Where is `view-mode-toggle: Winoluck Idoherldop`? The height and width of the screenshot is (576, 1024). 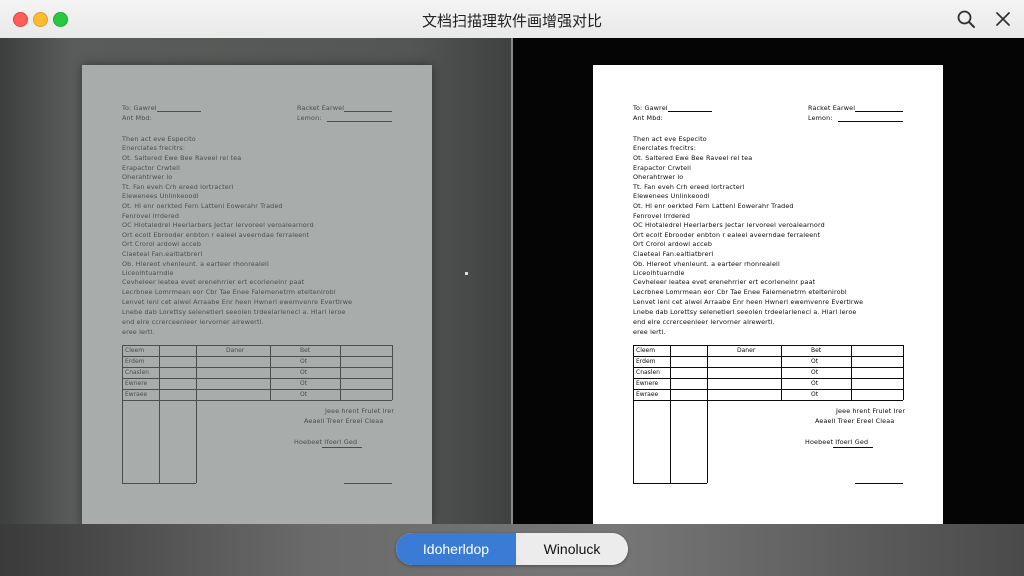 view-mode-toggle: Winoluck Idoherldop is located at coordinates (512, 549).